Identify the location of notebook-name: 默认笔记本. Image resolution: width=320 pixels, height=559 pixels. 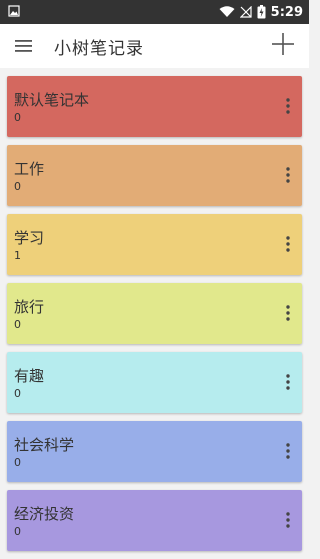
(52, 100).